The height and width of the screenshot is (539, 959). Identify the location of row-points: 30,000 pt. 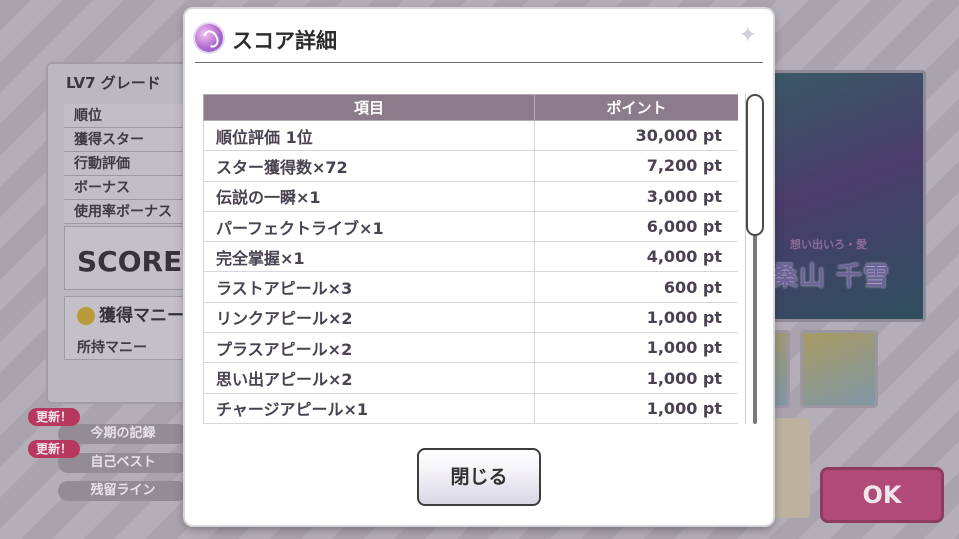
(636, 135).